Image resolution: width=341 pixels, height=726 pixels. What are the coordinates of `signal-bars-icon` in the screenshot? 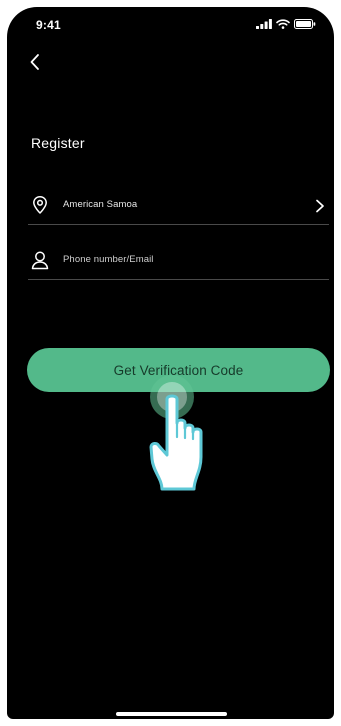 It's located at (264, 24).